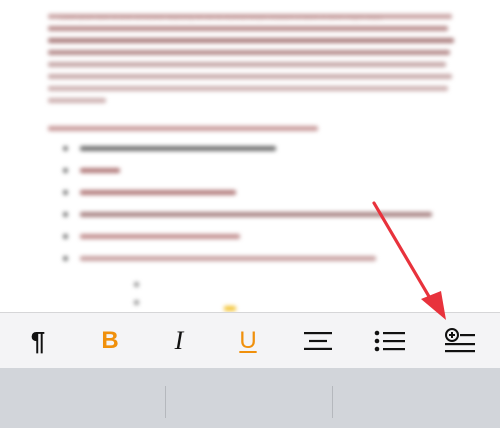 The width and height of the screenshot is (500, 428). I want to click on italic-icon: I, so click(179, 340).